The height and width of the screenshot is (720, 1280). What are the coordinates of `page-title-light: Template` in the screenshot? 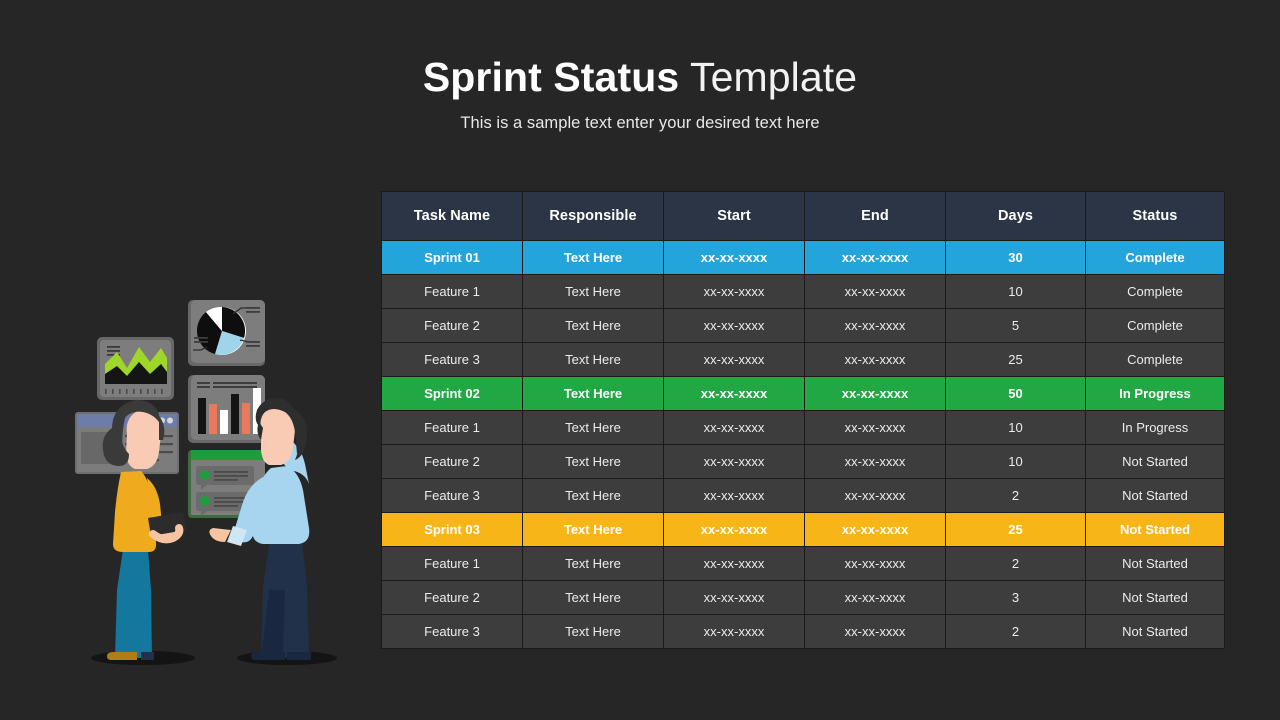 It's located at (768, 77).